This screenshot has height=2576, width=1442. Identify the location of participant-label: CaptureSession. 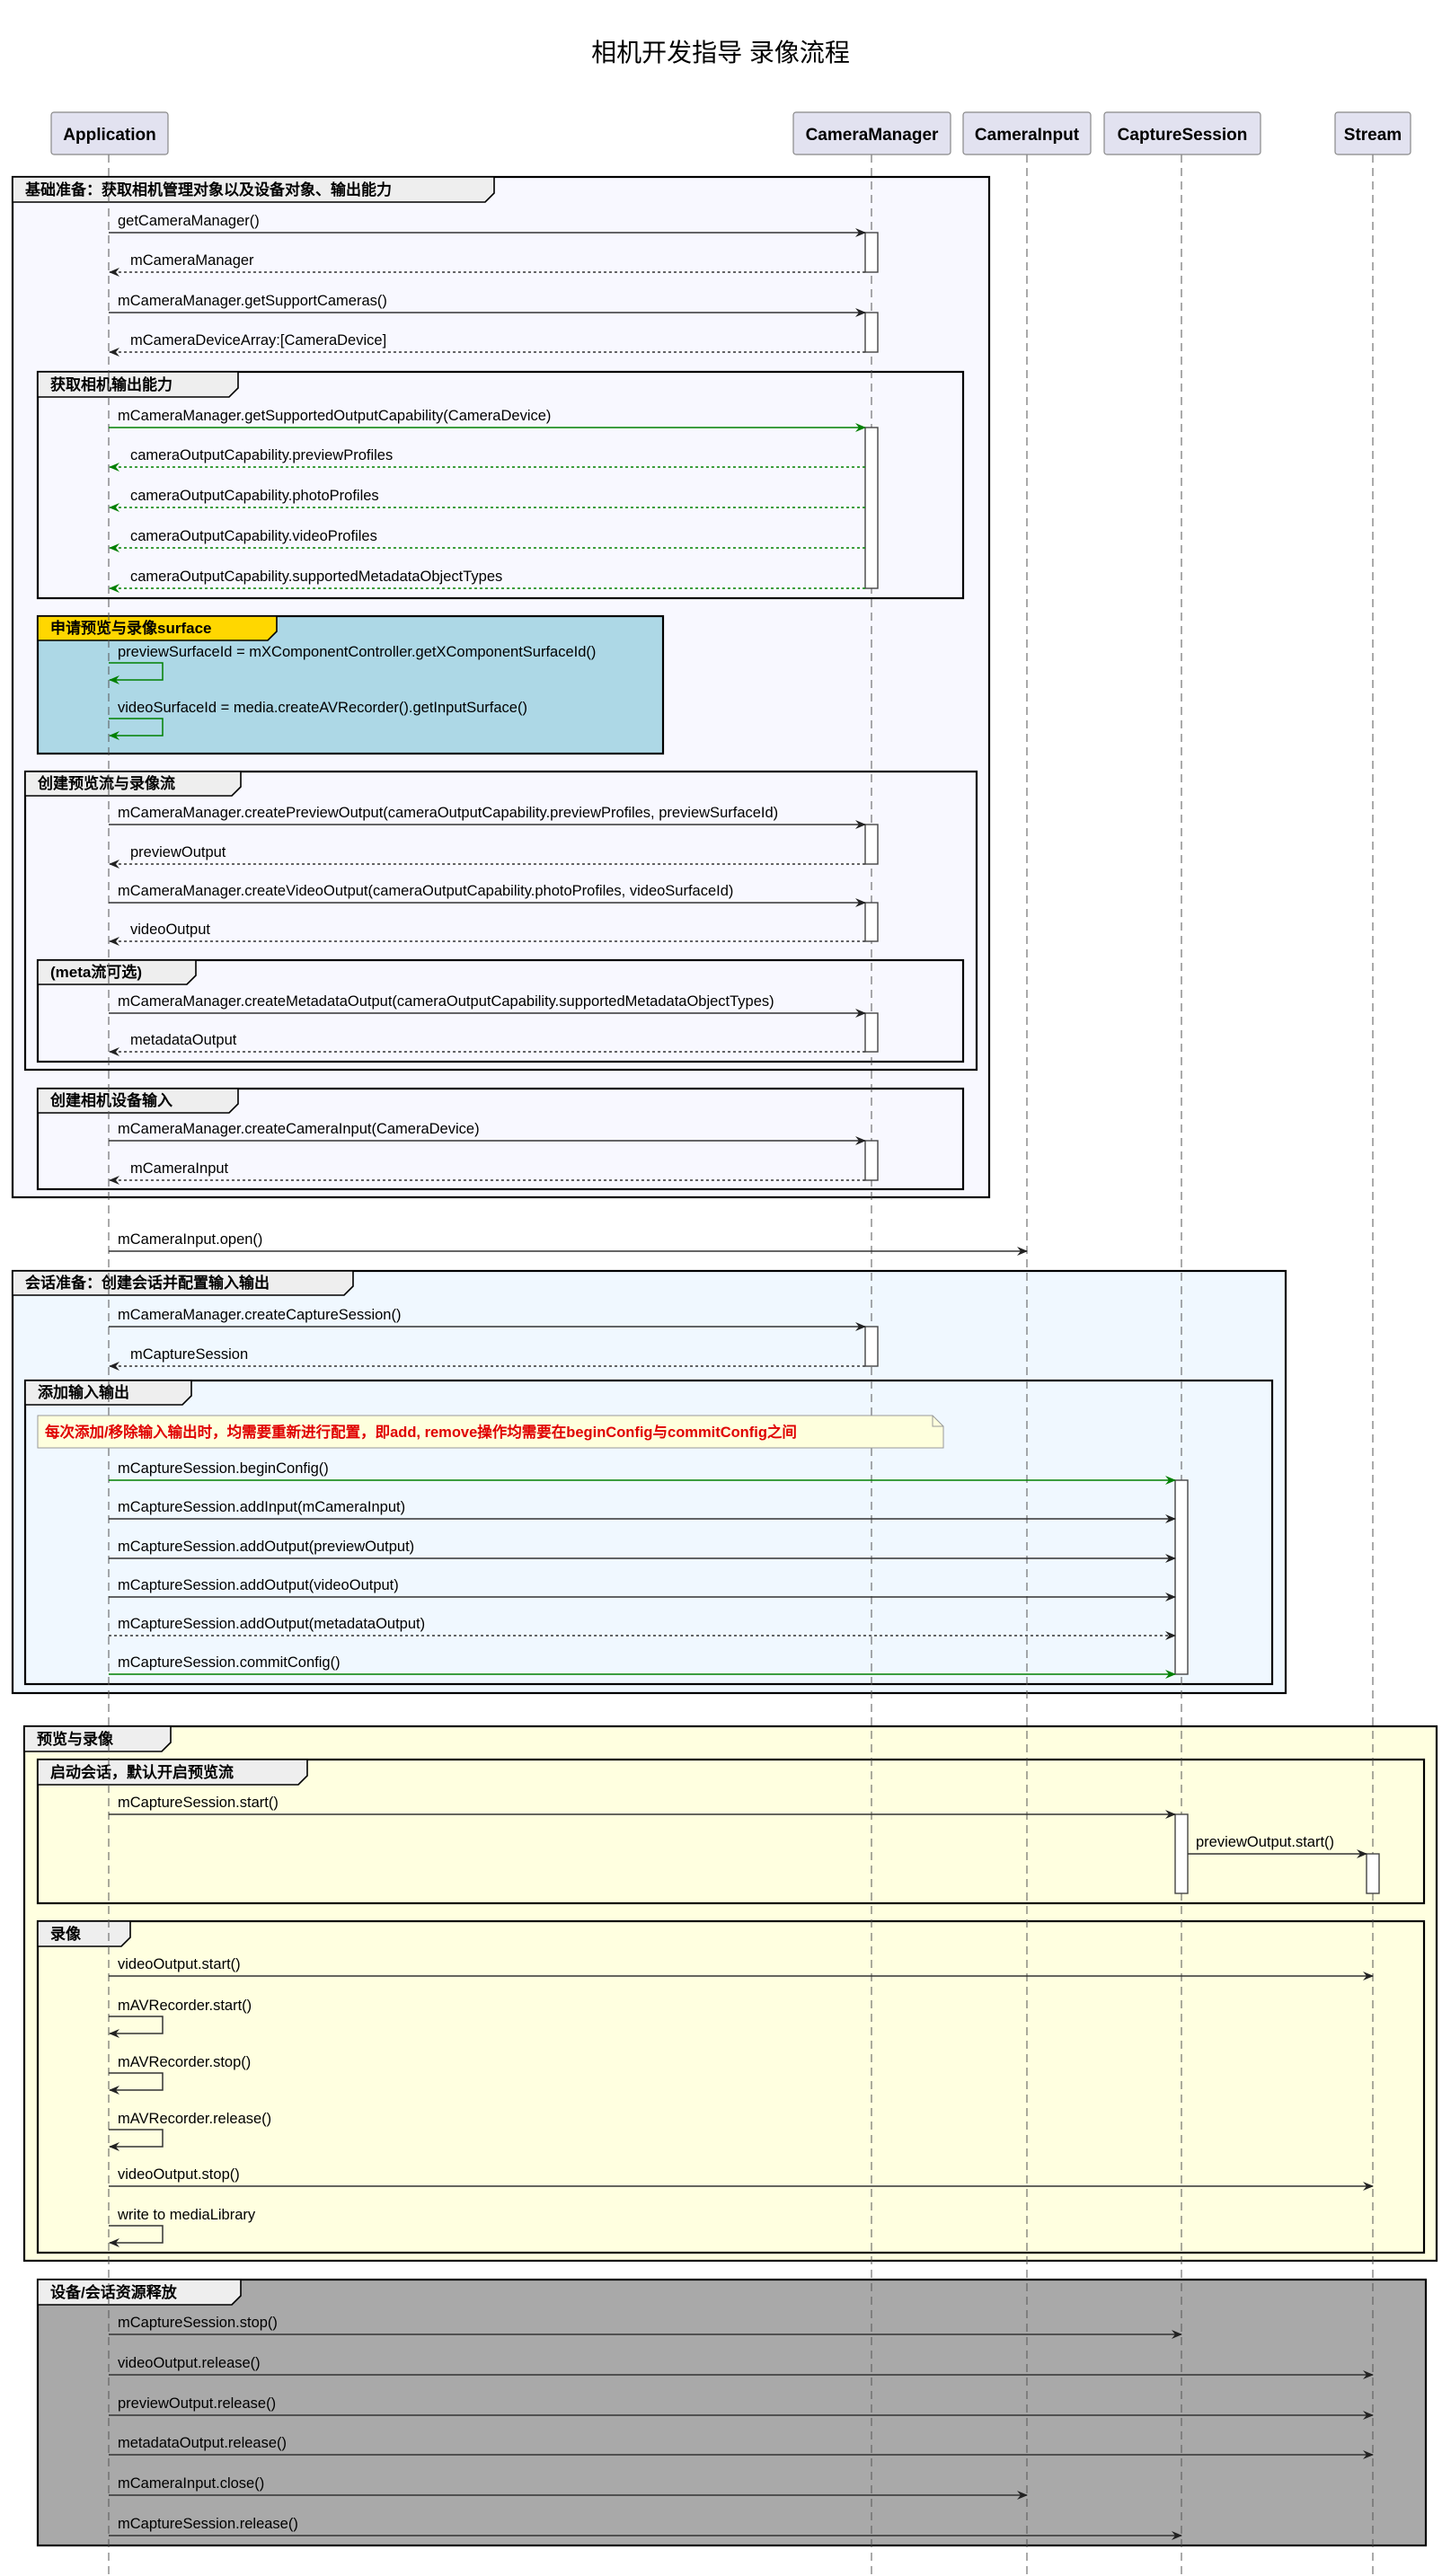
(1183, 135).